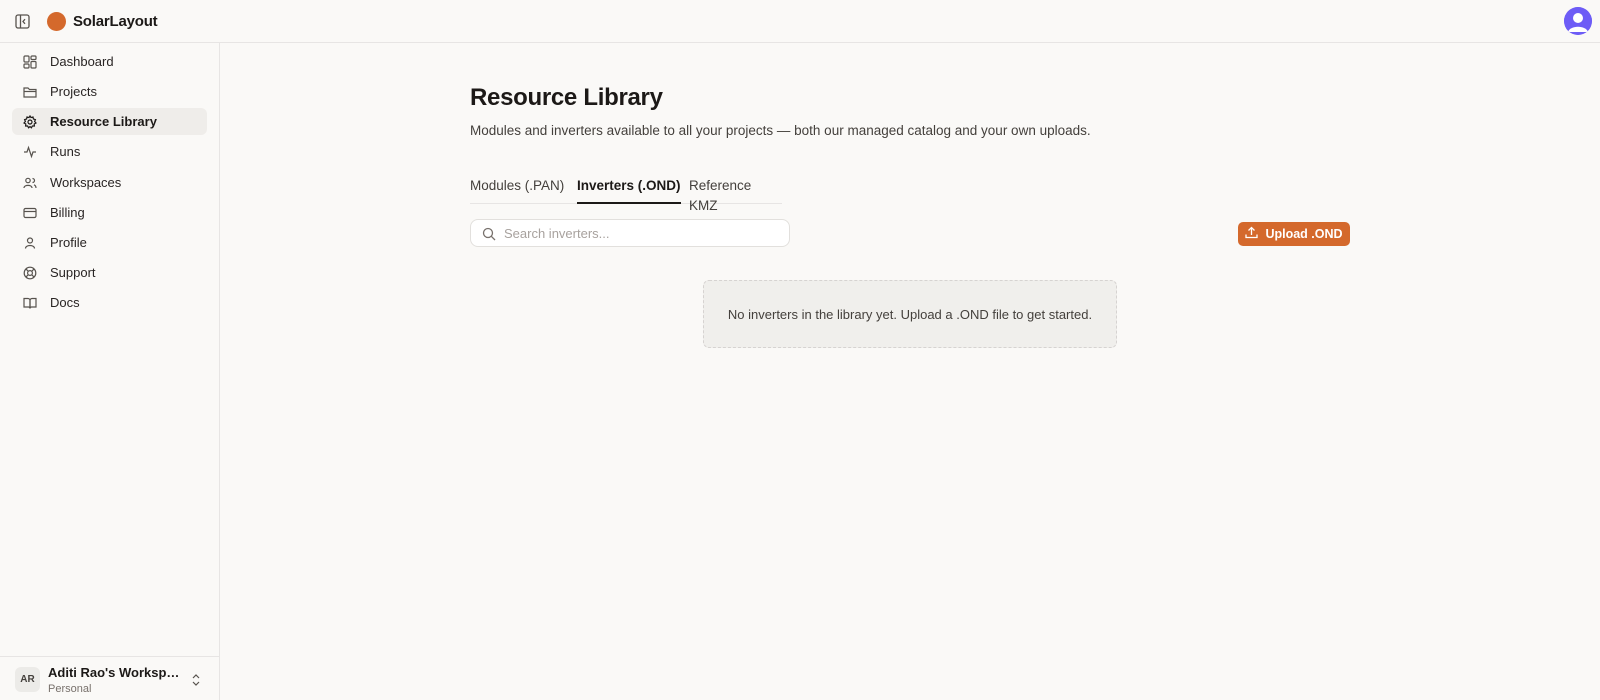 This screenshot has height=700, width=1600. What do you see at coordinates (27, 679) in the screenshot?
I see `workspace-avatar: AR` at bounding box center [27, 679].